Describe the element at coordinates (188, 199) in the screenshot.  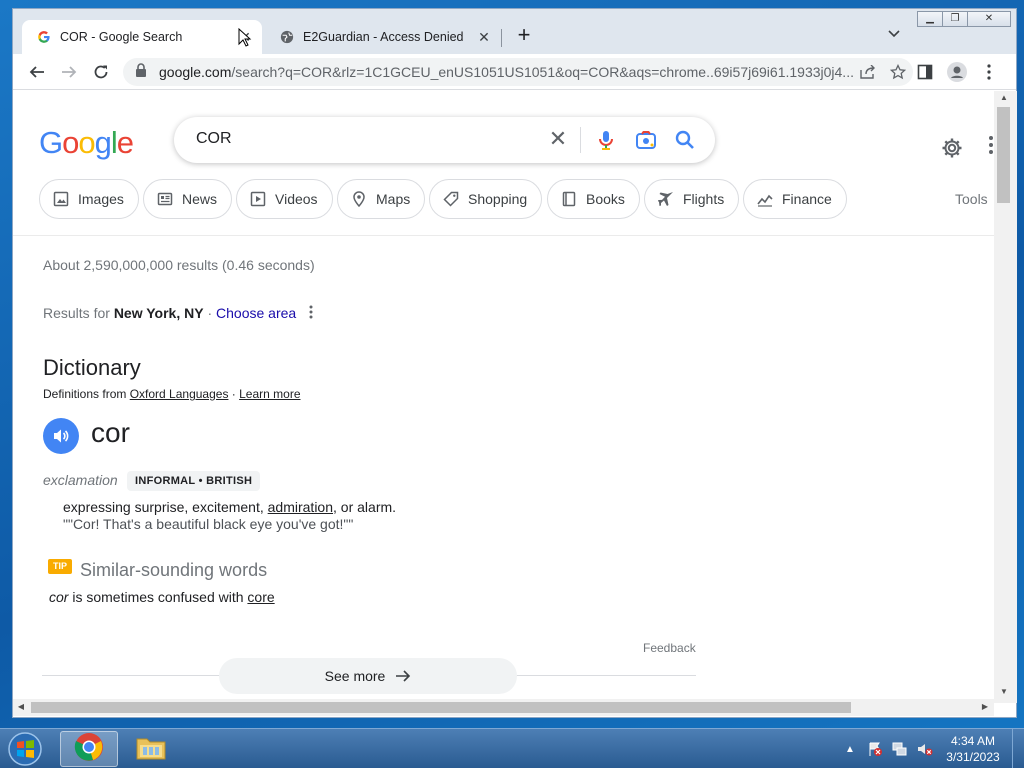
I see `chip-news: News` at that location.